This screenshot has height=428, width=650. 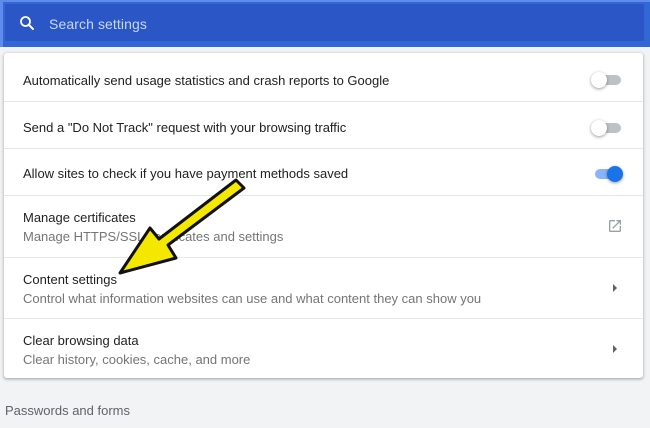 What do you see at coordinates (137, 359) in the screenshot?
I see `row-subtitle: Clear history, cookies, cache, and more` at bounding box center [137, 359].